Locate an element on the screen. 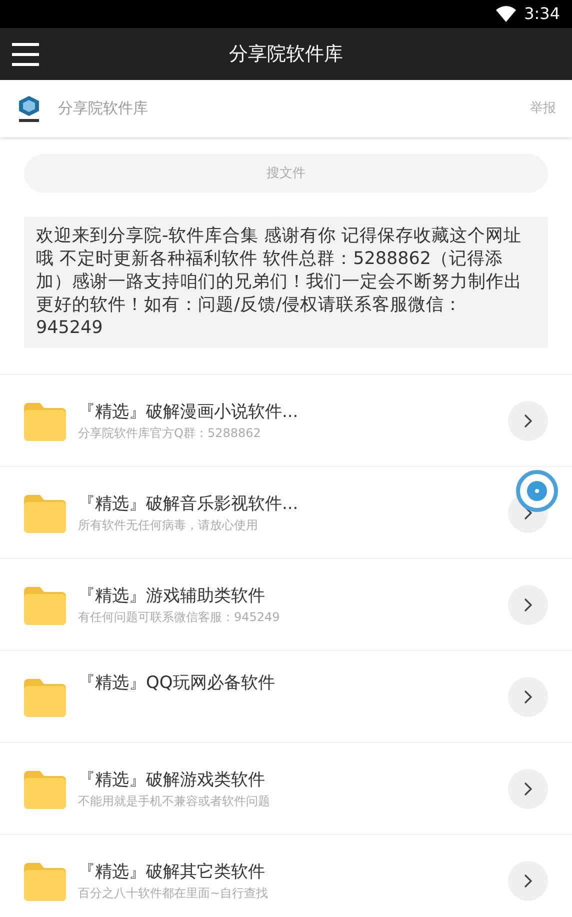 The image size is (572, 917). clock: 3:34 is located at coordinates (542, 14).